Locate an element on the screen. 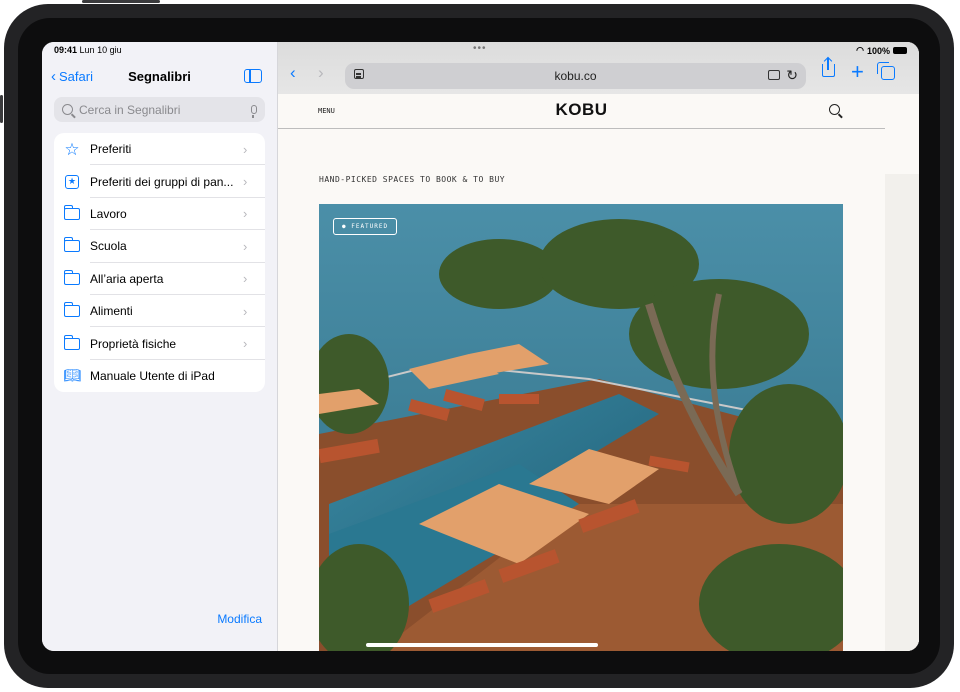 Image resolution: width=960 pixels, height=692 pixels. sidebar-title: Segnalibri is located at coordinates (159, 76).